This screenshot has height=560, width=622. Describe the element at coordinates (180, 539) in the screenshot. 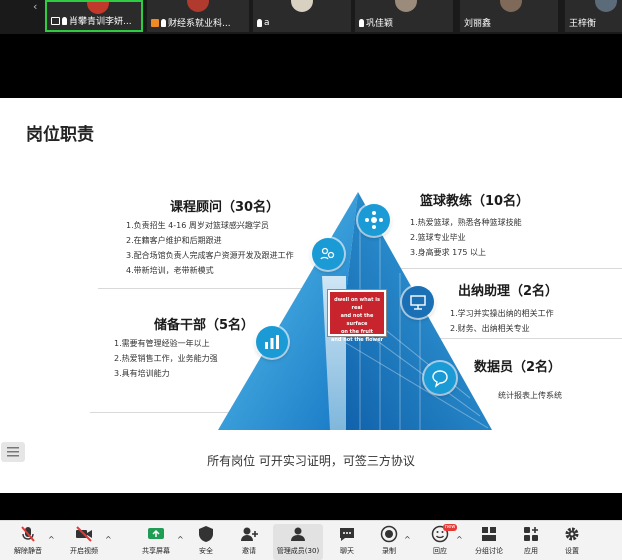

I see `share-options-chevron-icon: ^` at that location.